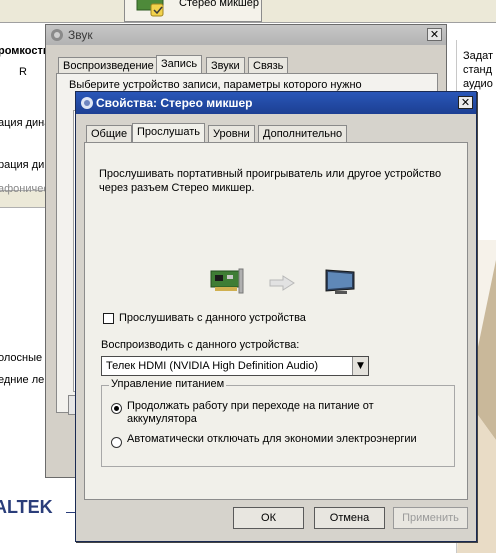 The height and width of the screenshot is (553, 496). I want to click on tab-recording: Запись, so click(179, 65).